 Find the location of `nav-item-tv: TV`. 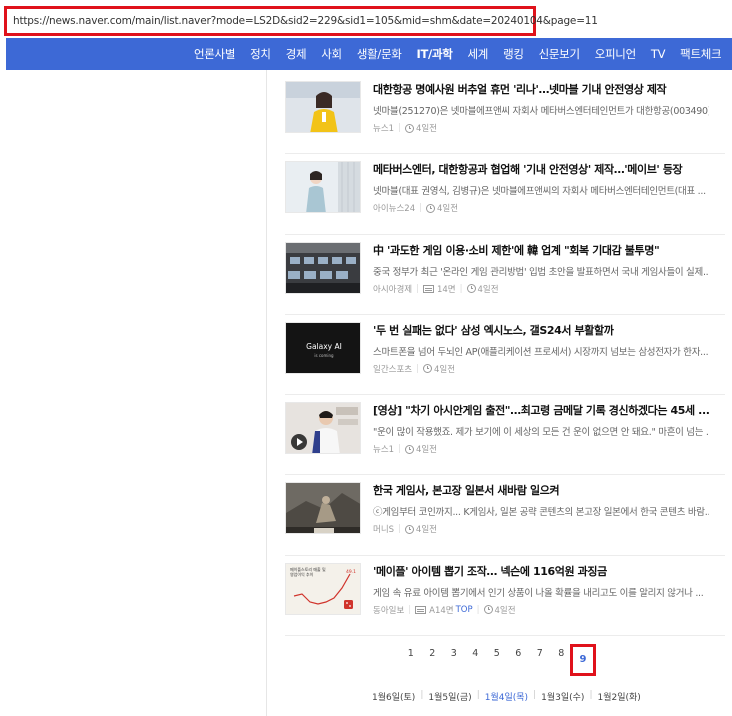

nav-item-tv: TV is located at coordinates (658, 54).